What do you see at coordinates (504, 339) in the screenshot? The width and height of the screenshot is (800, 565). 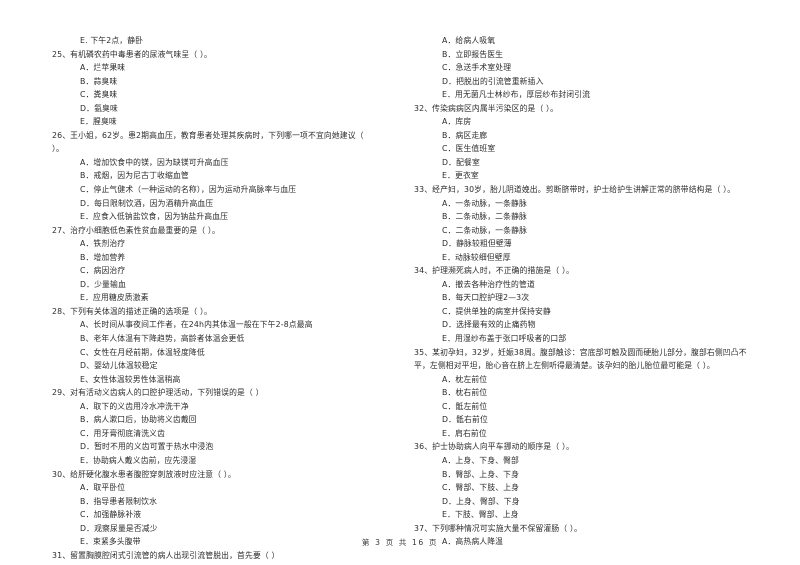 I see `option-item: E．用湿纱布盖于张口呼吸者的口部` at bounding box center [504, 339].